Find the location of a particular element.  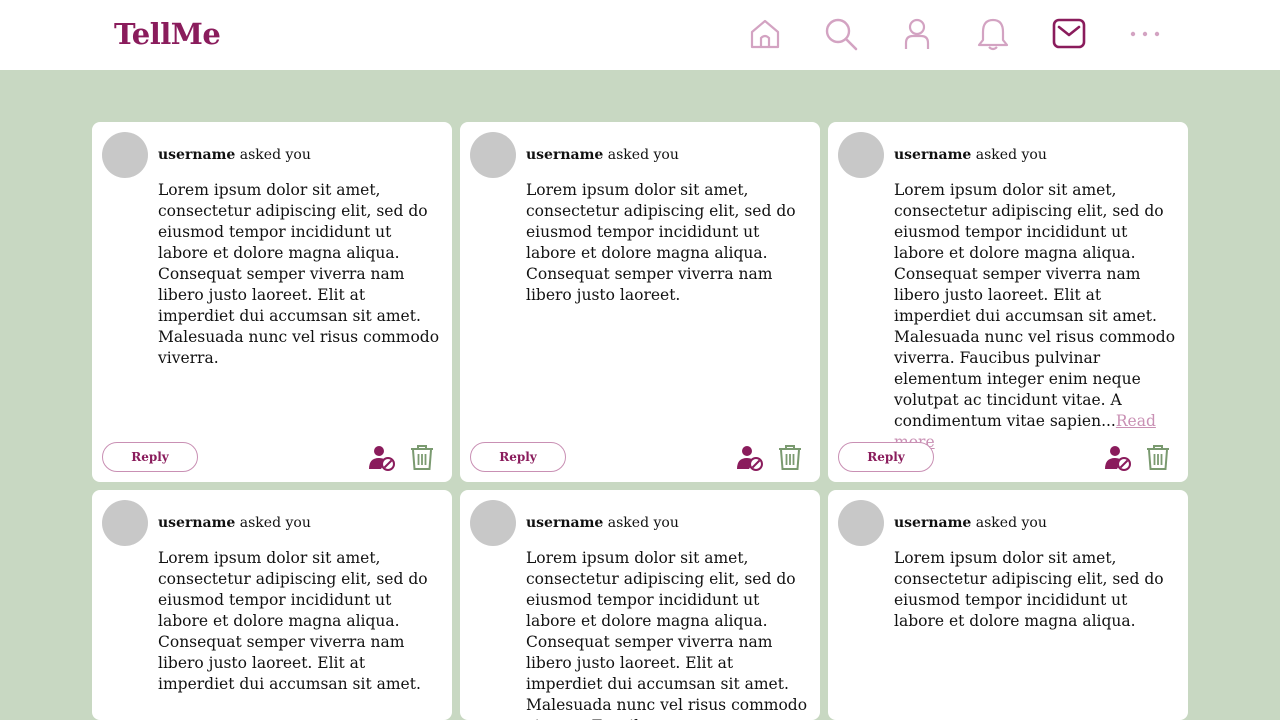

app-logo: TellMe is located at coordinates (167, 34).